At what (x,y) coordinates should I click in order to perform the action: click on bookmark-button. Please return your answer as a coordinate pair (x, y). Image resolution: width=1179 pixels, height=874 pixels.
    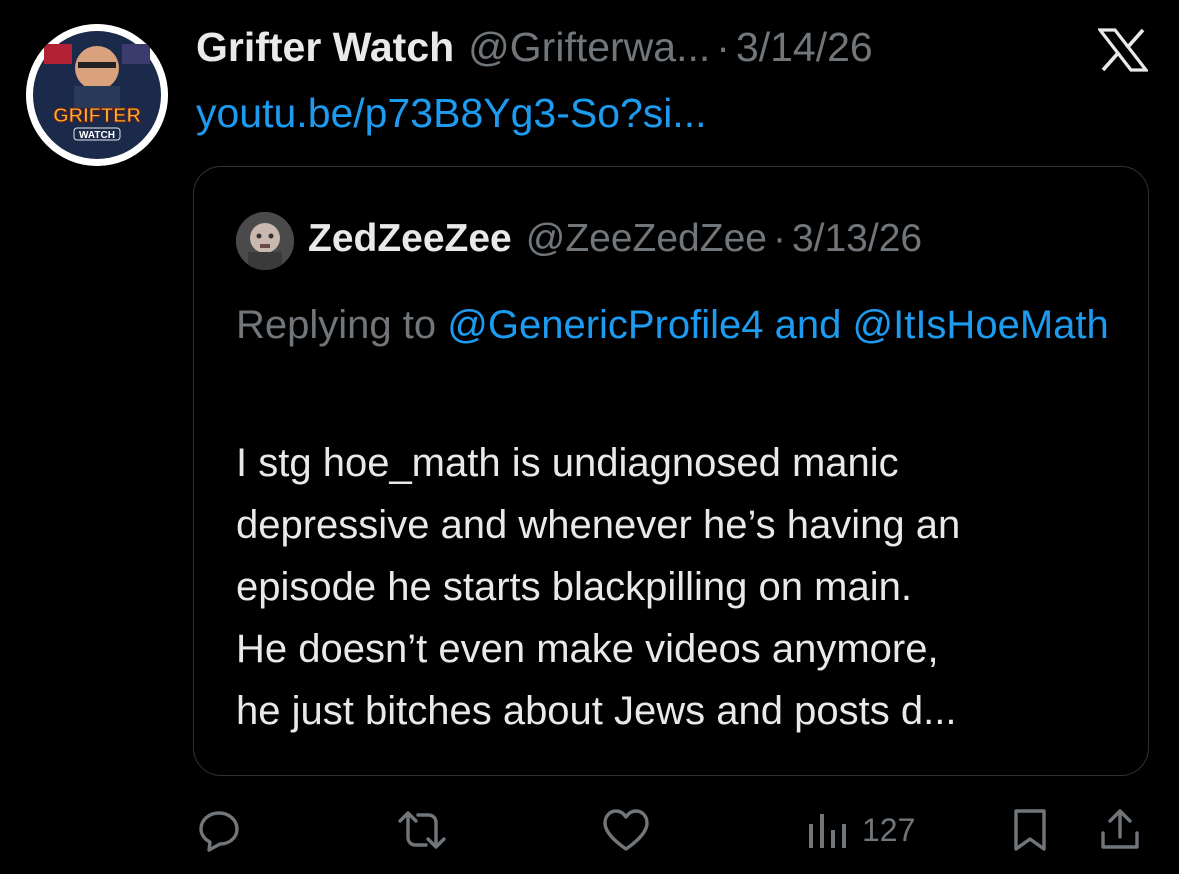
    Looking at the image, I should click on (1030, 830).